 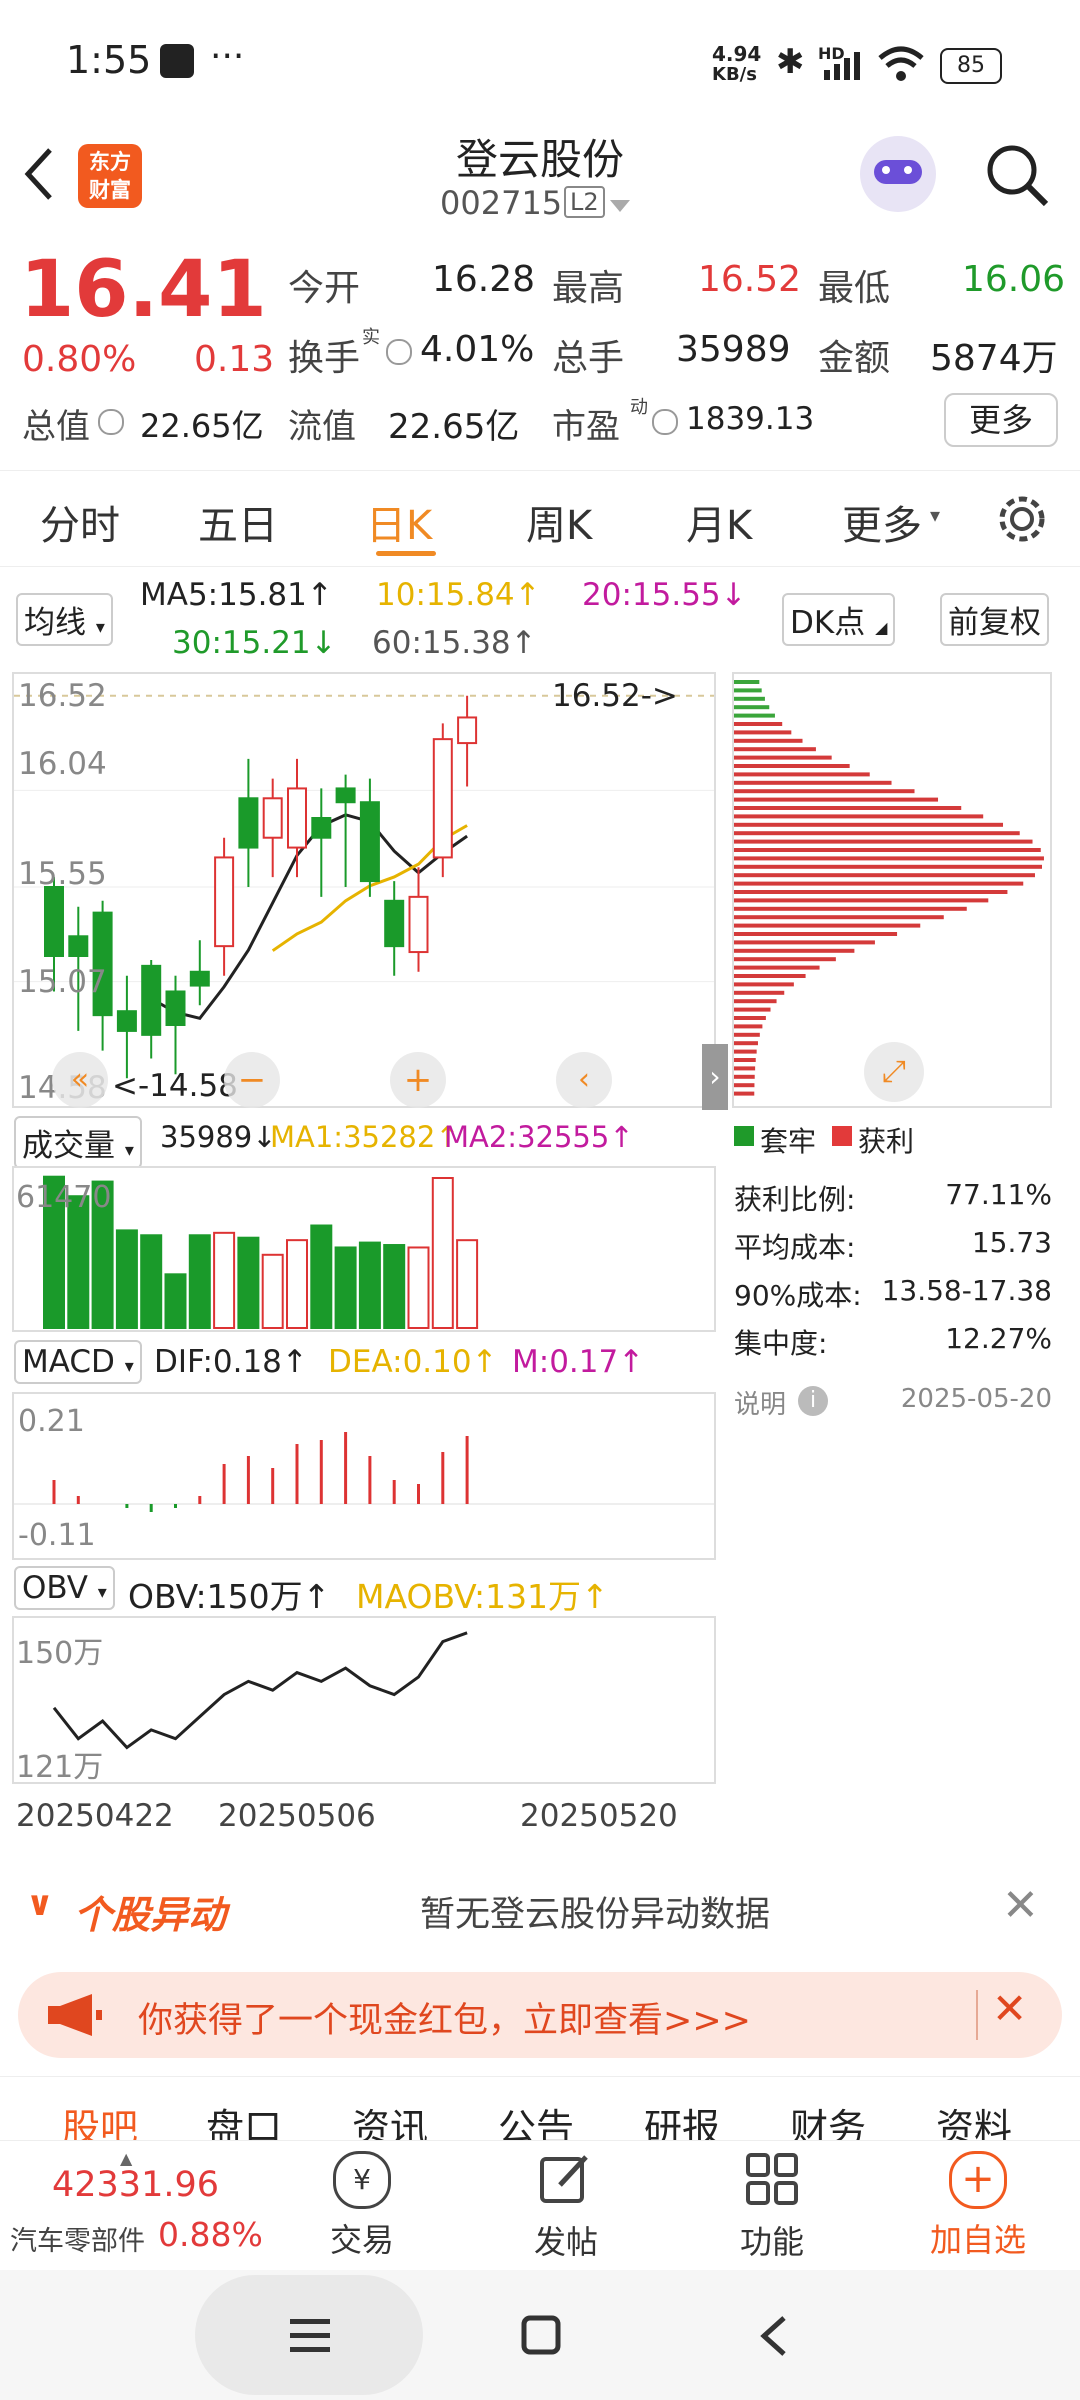 I want to click on app-logo: 东方 财富, so click(x=110, y=176).